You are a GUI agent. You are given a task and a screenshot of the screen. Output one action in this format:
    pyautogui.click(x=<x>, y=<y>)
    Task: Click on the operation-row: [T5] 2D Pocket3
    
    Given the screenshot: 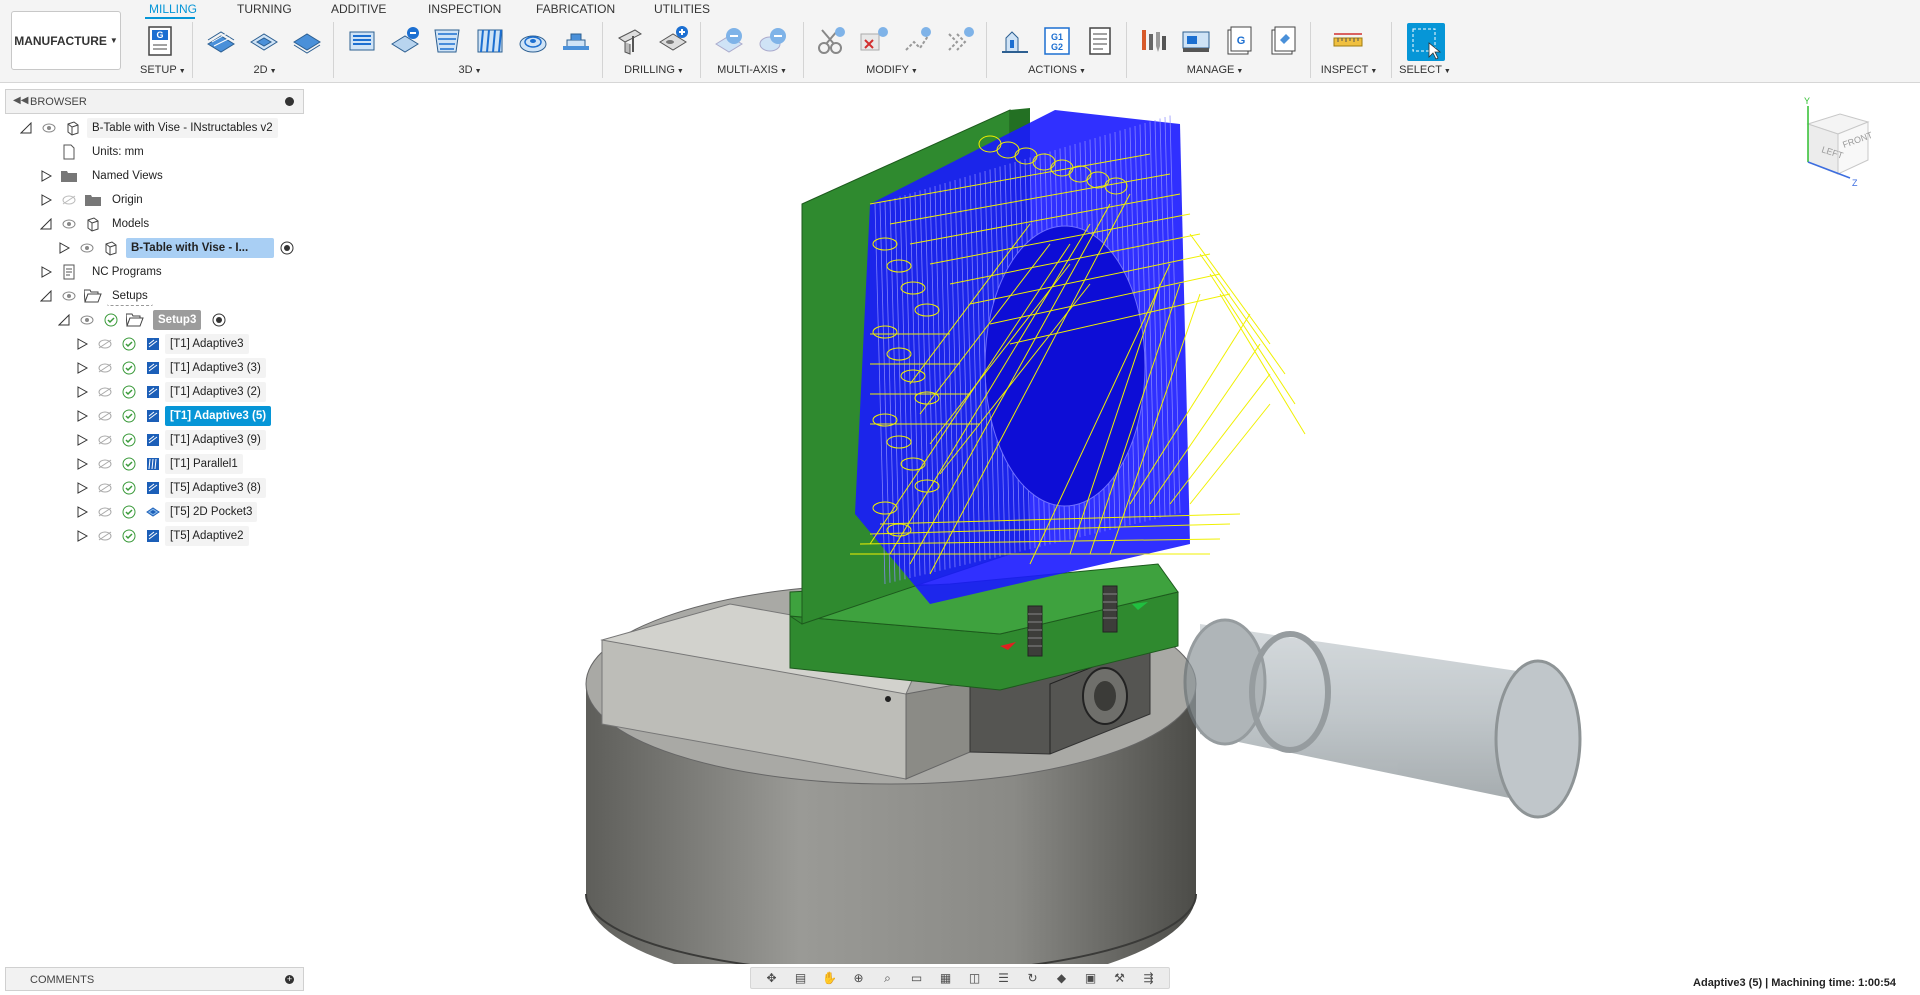 What is the action you would take?
    pyautogui.click(x=170, y=512)
    